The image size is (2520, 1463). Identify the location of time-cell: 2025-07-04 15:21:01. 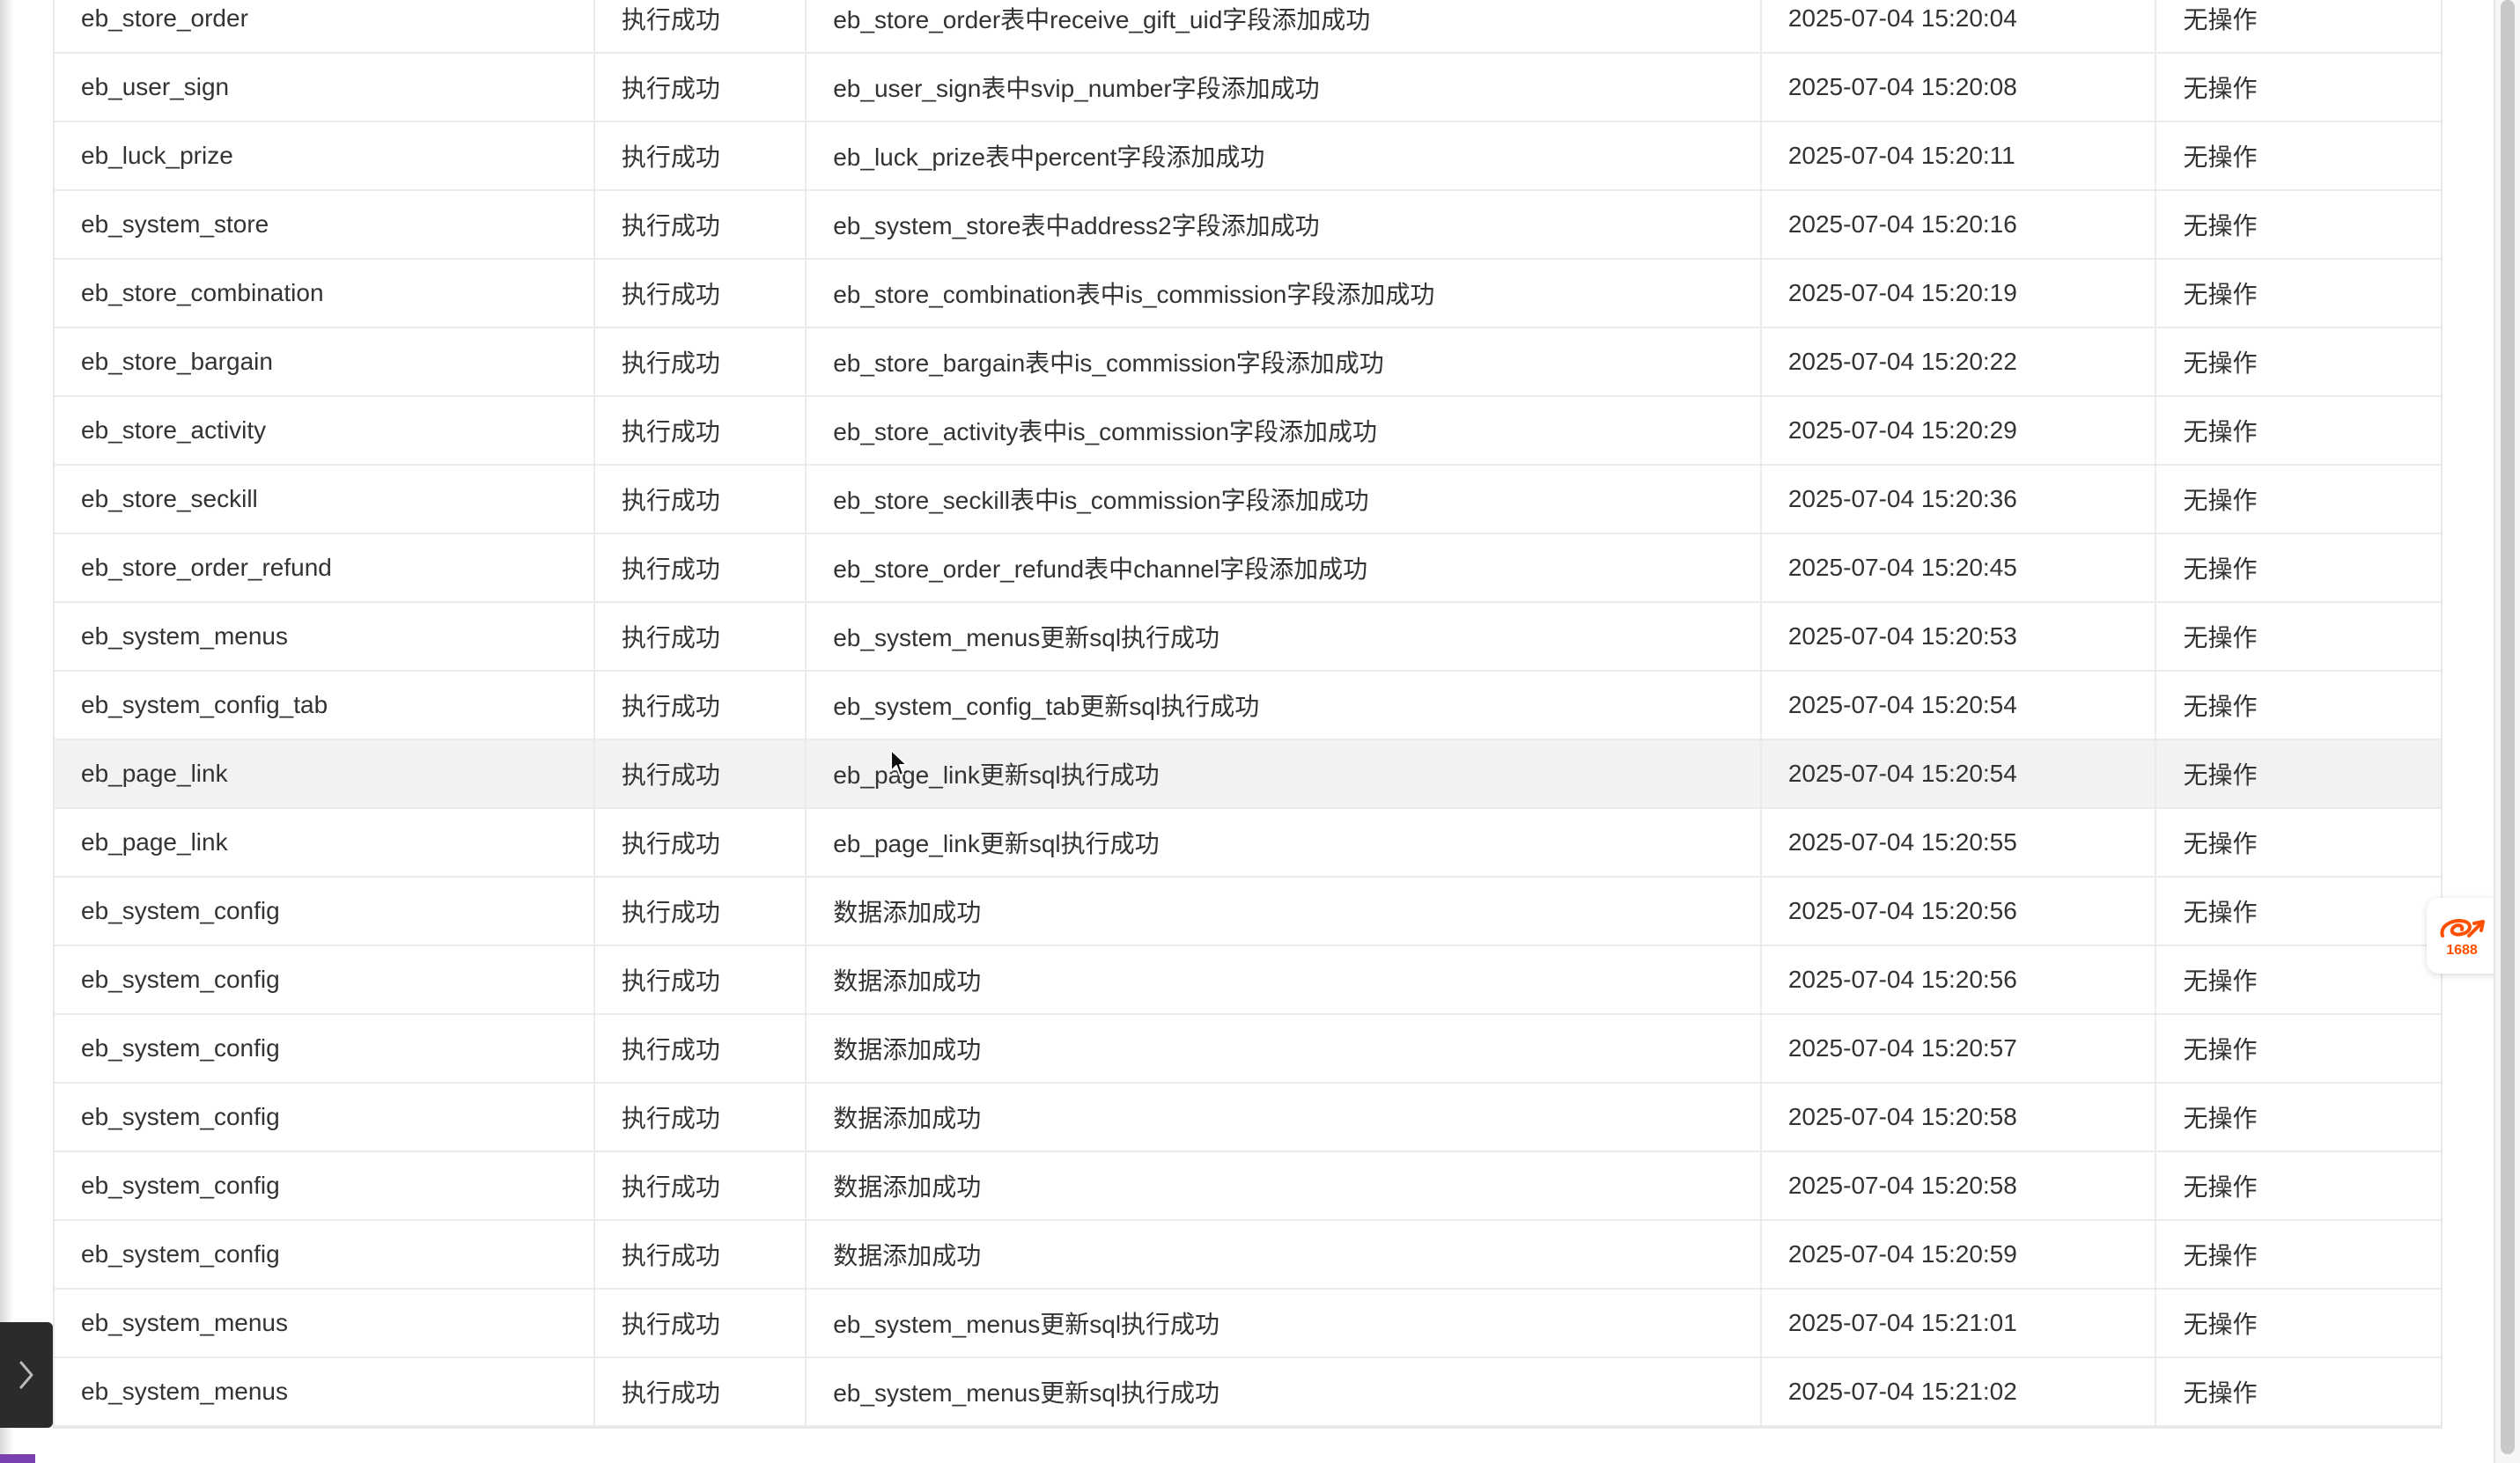
(1958, 1324).